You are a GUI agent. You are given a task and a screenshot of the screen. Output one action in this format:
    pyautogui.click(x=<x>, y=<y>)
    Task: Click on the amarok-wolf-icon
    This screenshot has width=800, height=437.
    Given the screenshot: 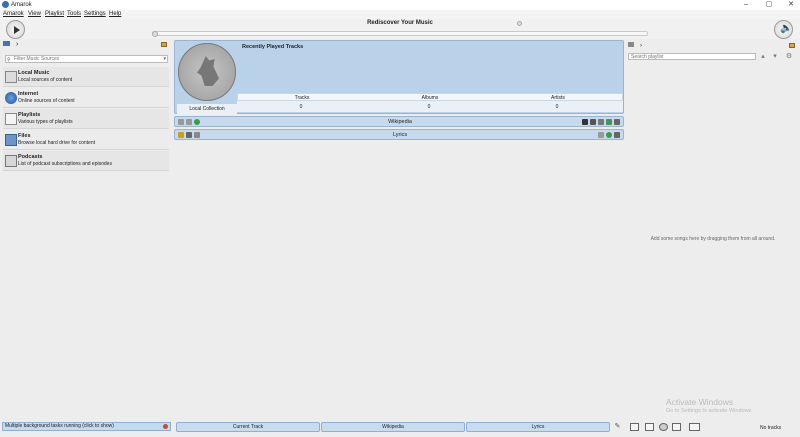 What is the action you would take?
    pyautogui.click(x=5, y=4)
    